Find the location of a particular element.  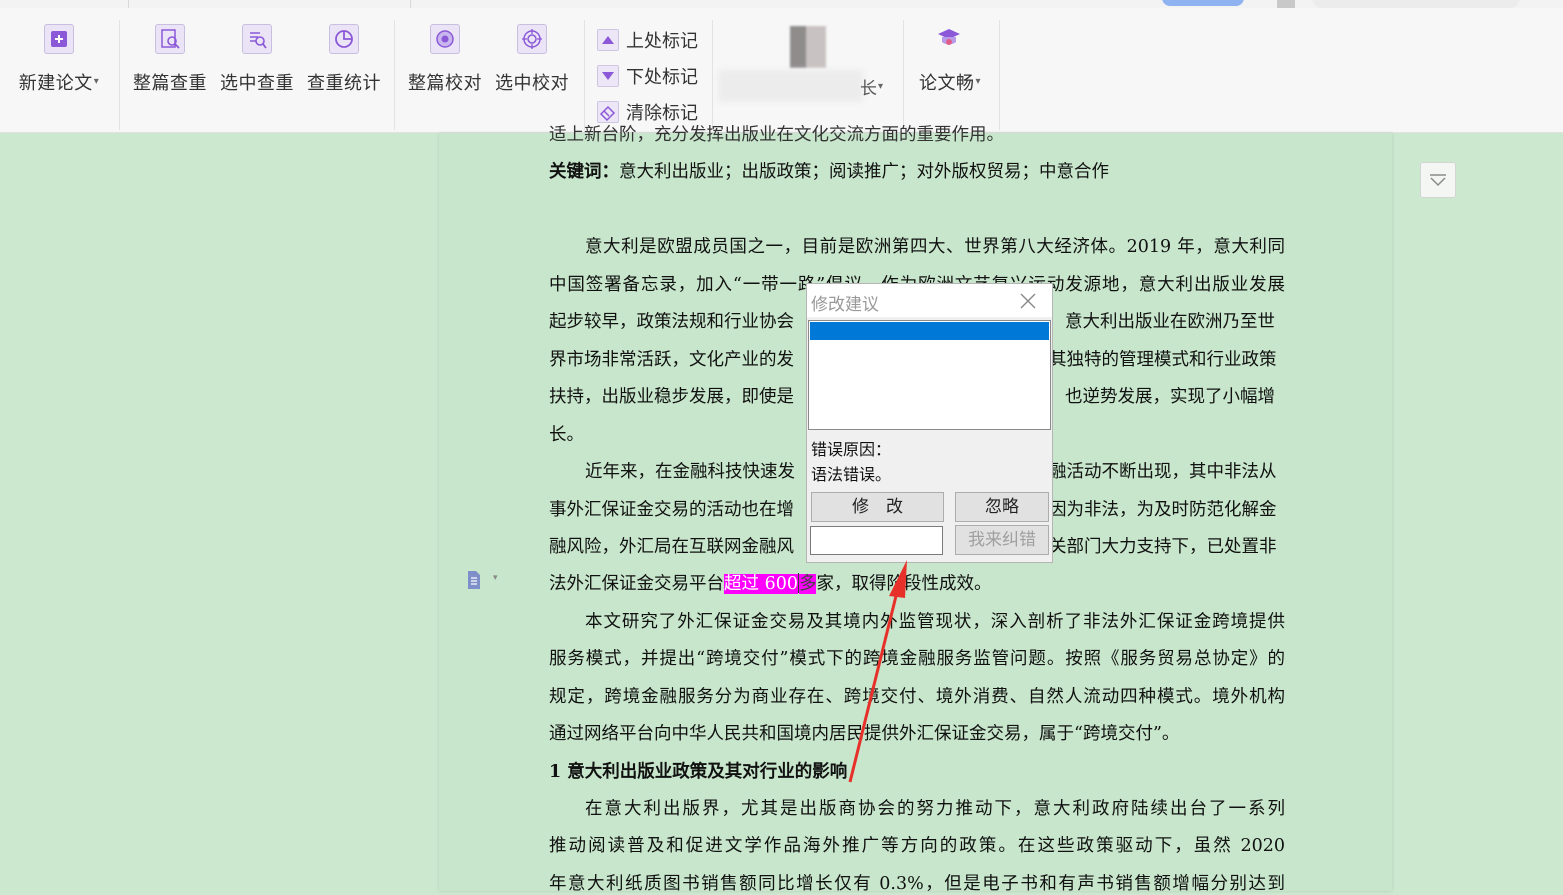

suggestion-list is located at coordinates (929, 375).